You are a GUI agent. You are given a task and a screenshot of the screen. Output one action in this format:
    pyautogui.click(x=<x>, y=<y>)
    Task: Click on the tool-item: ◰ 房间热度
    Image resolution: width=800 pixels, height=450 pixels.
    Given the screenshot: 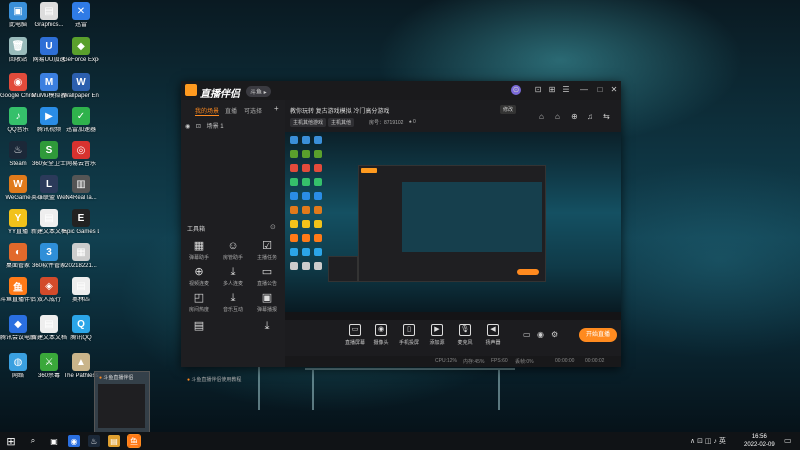 What is the action you would take?
    pyautogui.click(x=199, y=302)
    